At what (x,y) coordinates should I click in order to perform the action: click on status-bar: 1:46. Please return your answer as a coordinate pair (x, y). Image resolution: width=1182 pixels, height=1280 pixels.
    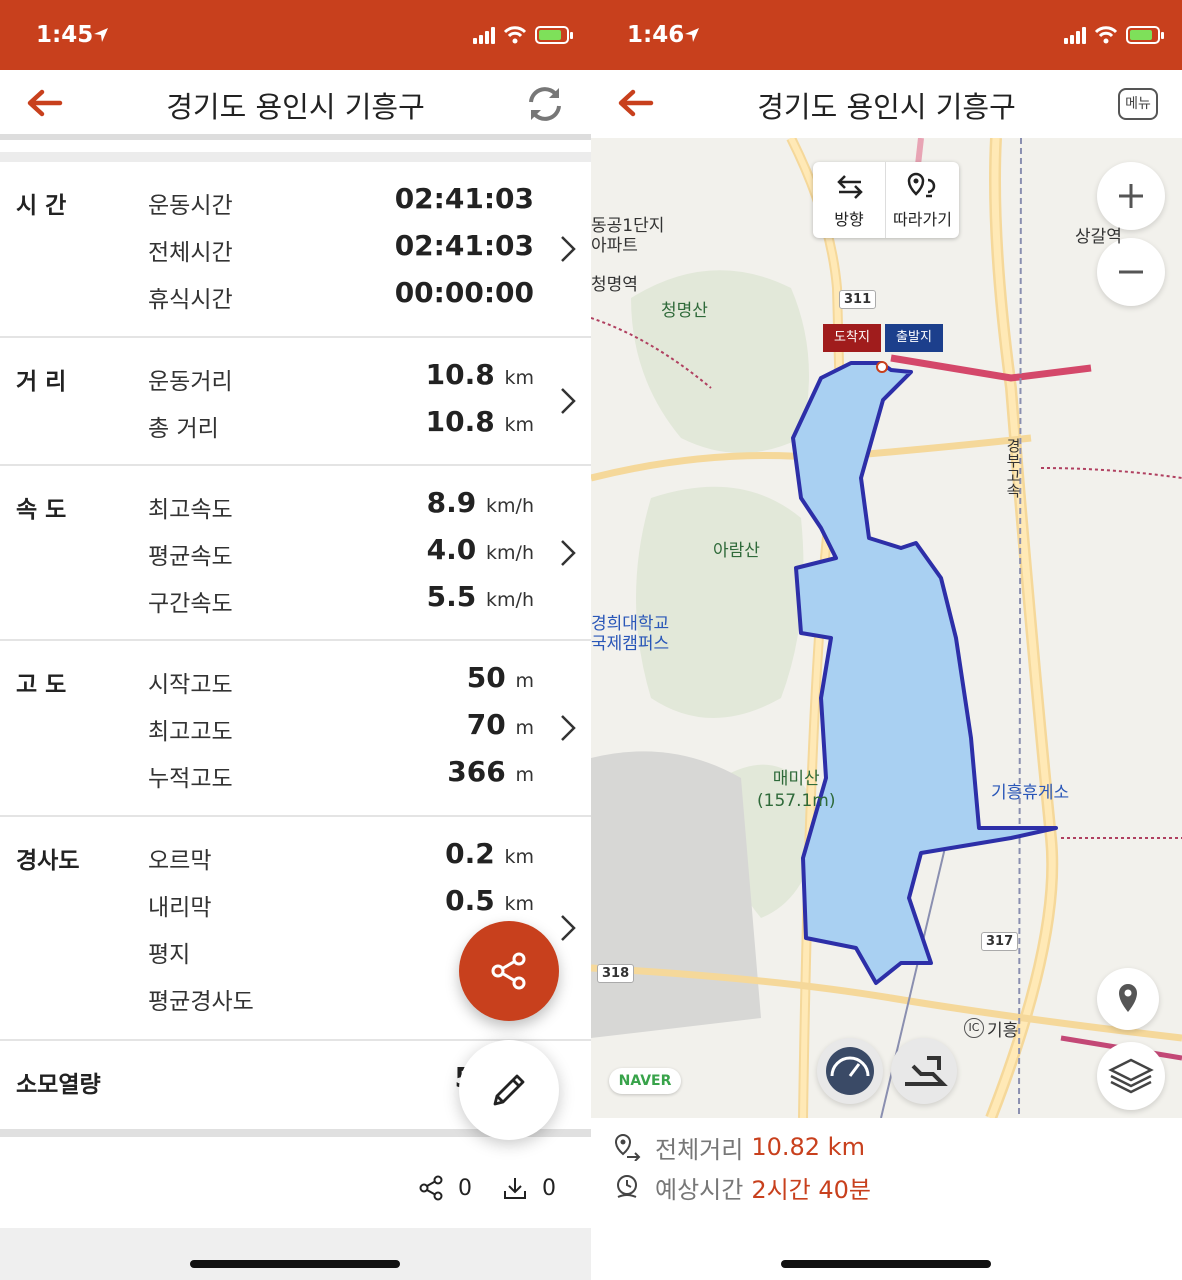
    Looking at the image, I should click on (886, 35).